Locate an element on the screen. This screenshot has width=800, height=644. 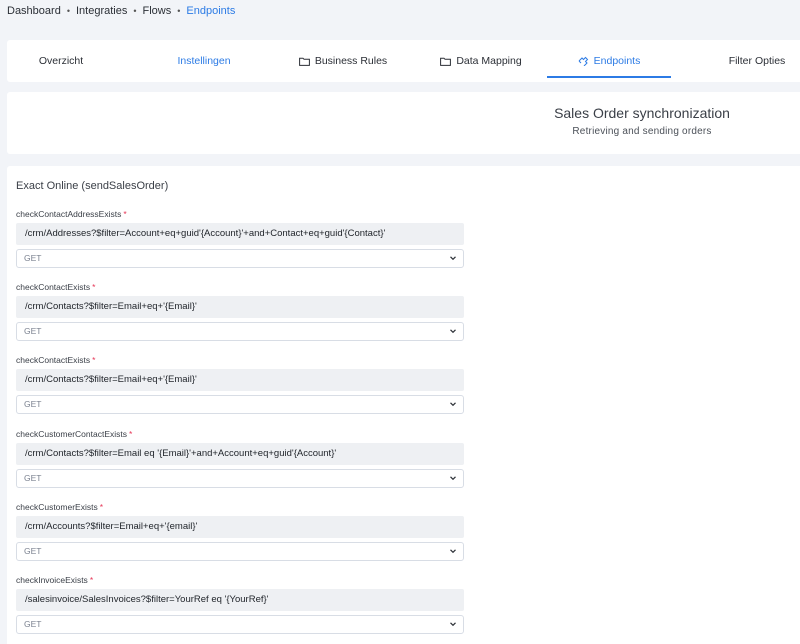
endpoint-label: checkContactAddressExists * is located at coordinates (240, 214).